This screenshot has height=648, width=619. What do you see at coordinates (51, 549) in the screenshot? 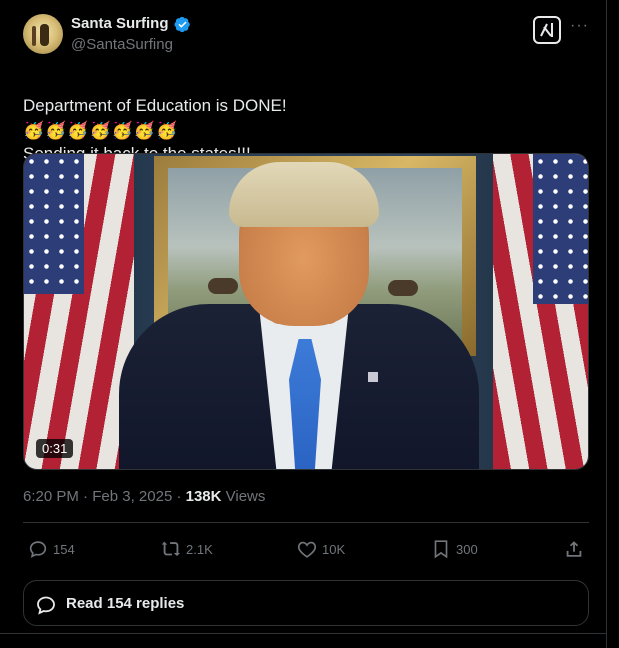
I see `reply-button: 154` at bounding box center [51, 549].